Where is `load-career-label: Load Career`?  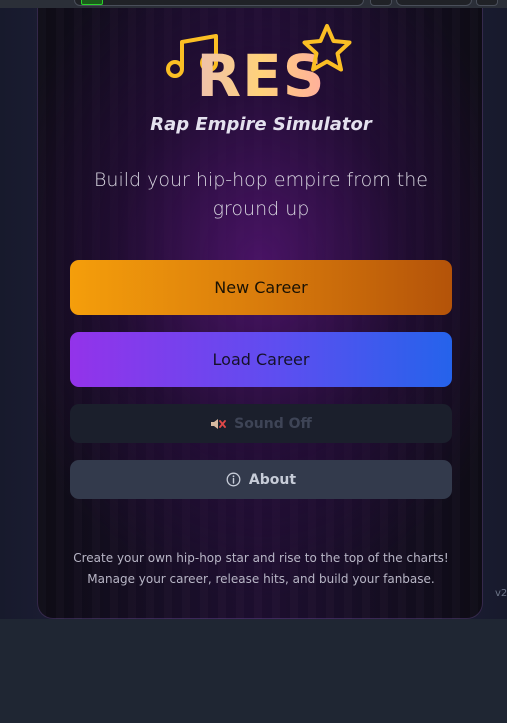
load-career-label: Load Career is located at coordinates (261, 359).